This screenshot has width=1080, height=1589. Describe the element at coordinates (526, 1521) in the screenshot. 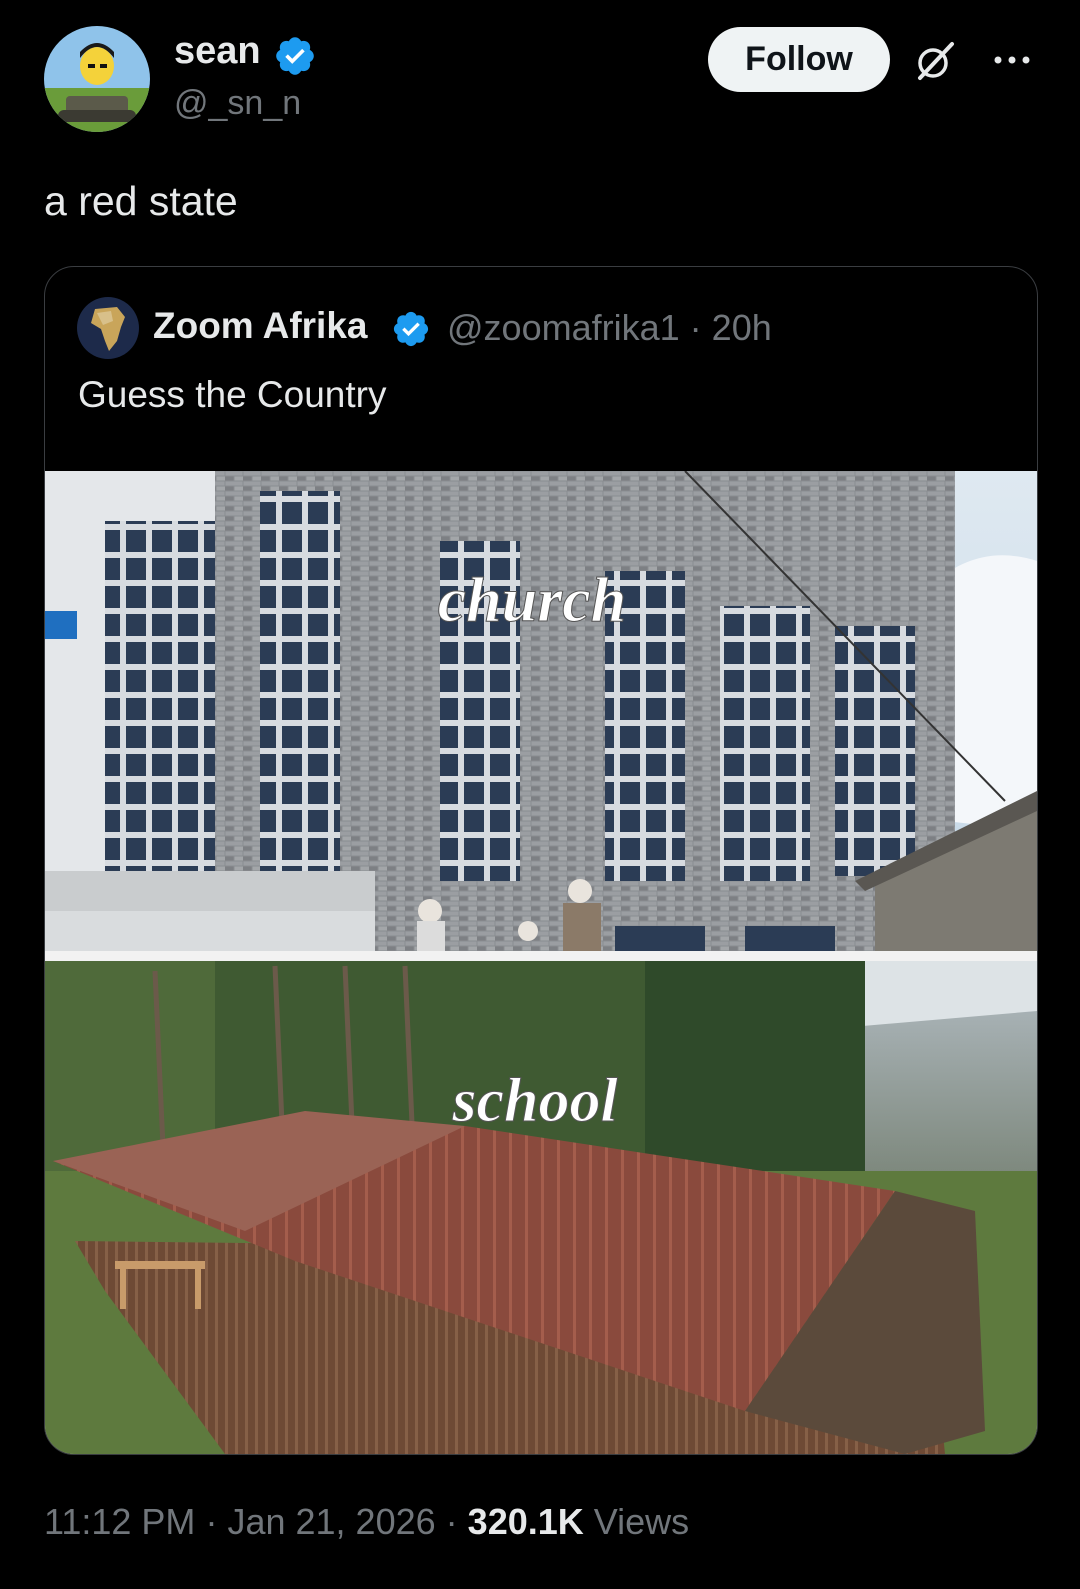

I see `views-count: 320.1K` at that location.